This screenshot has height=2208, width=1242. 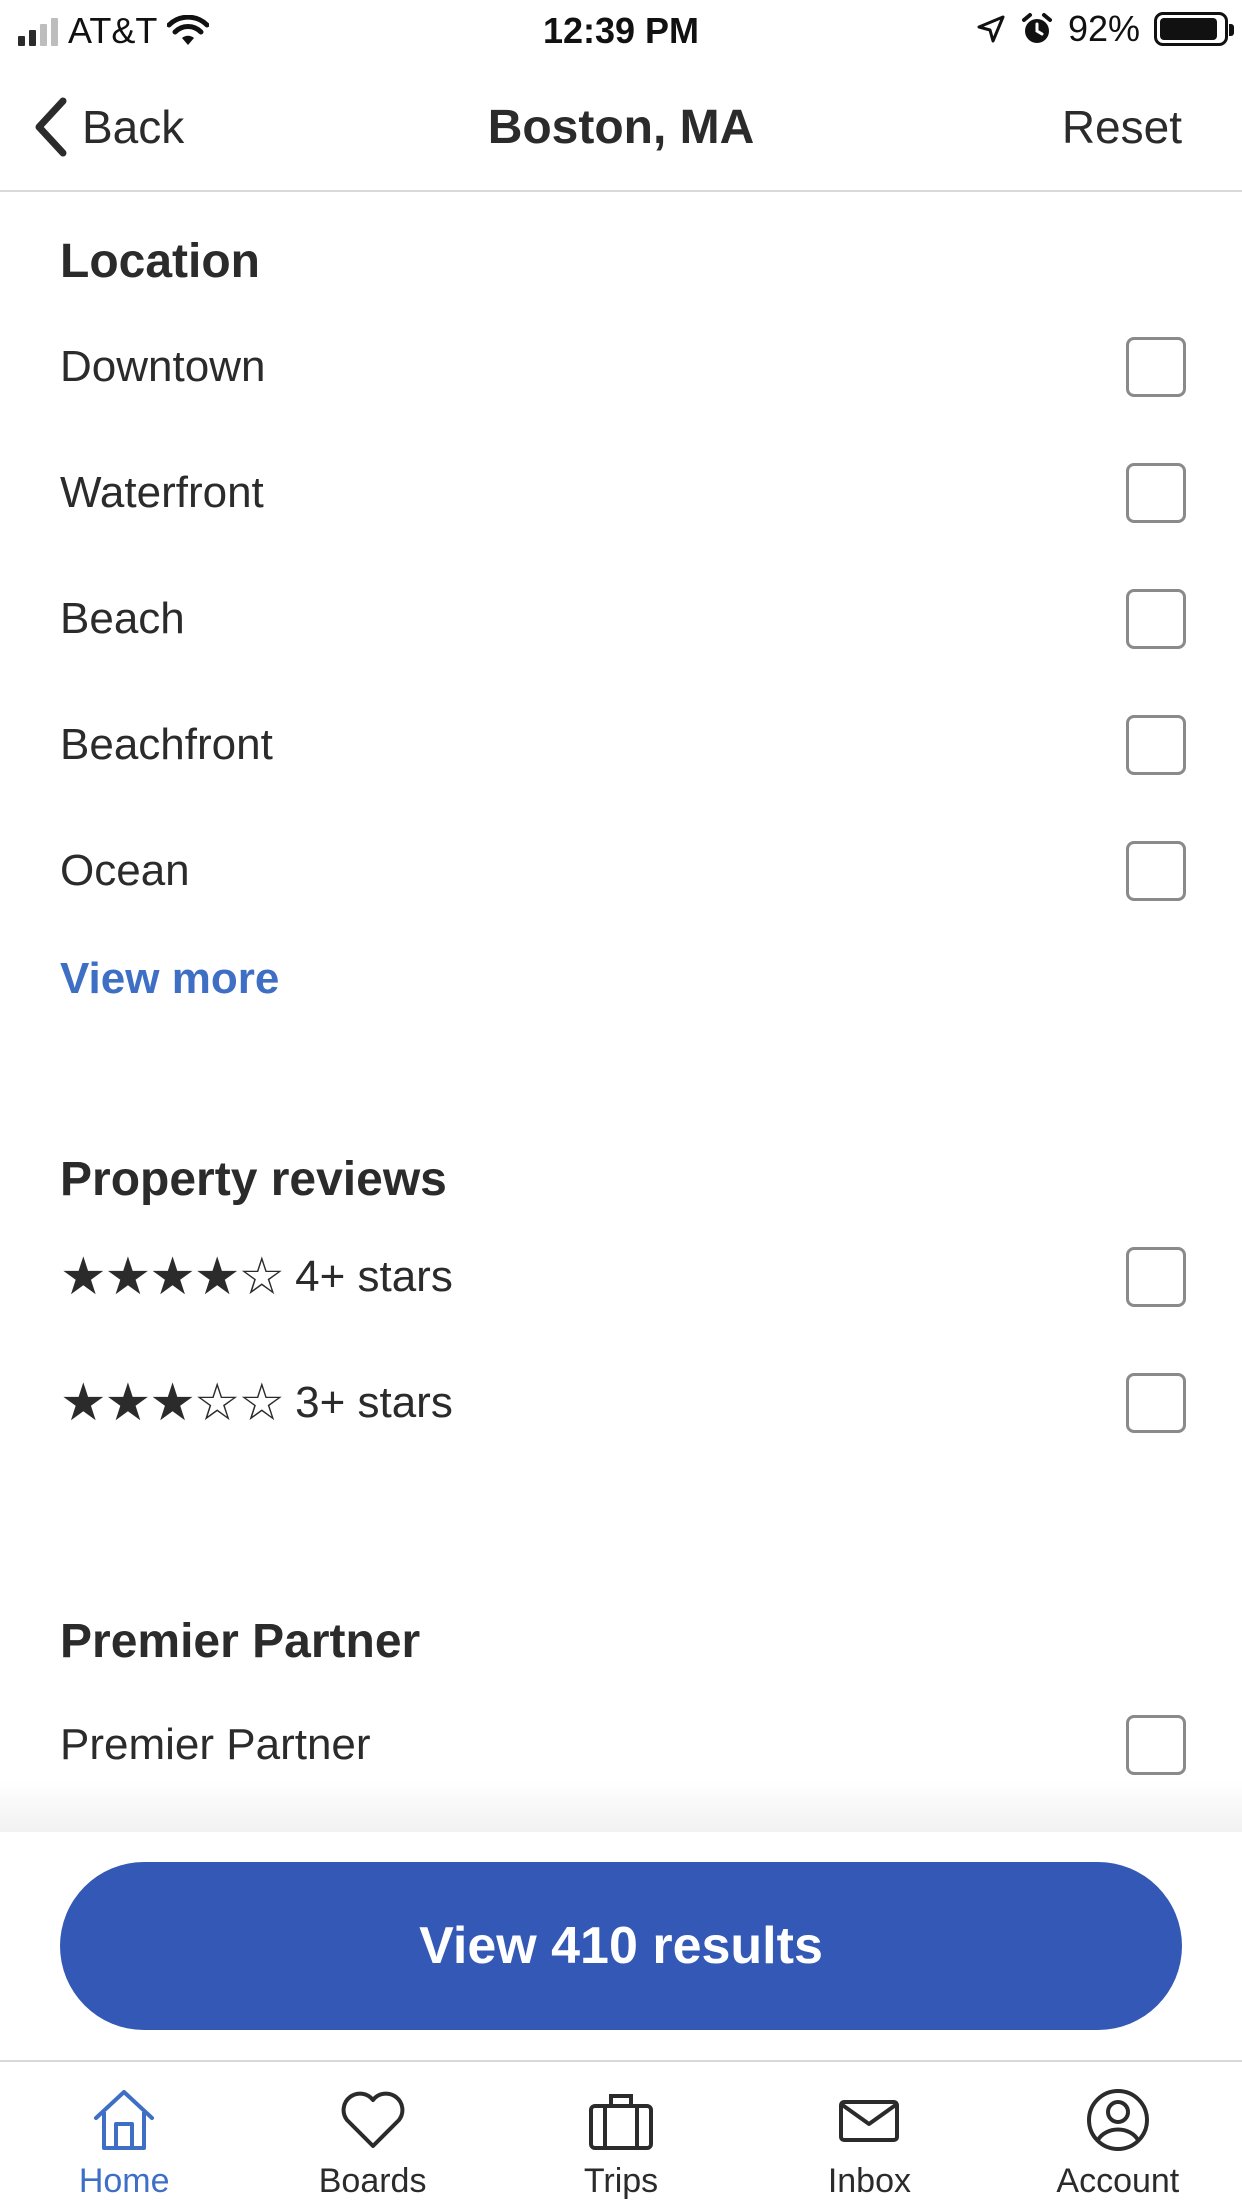 What do you see at coordinates (1156, 871) in the screenshot?
I see `ocean-checkbox` at bounding box center [1156, 871].